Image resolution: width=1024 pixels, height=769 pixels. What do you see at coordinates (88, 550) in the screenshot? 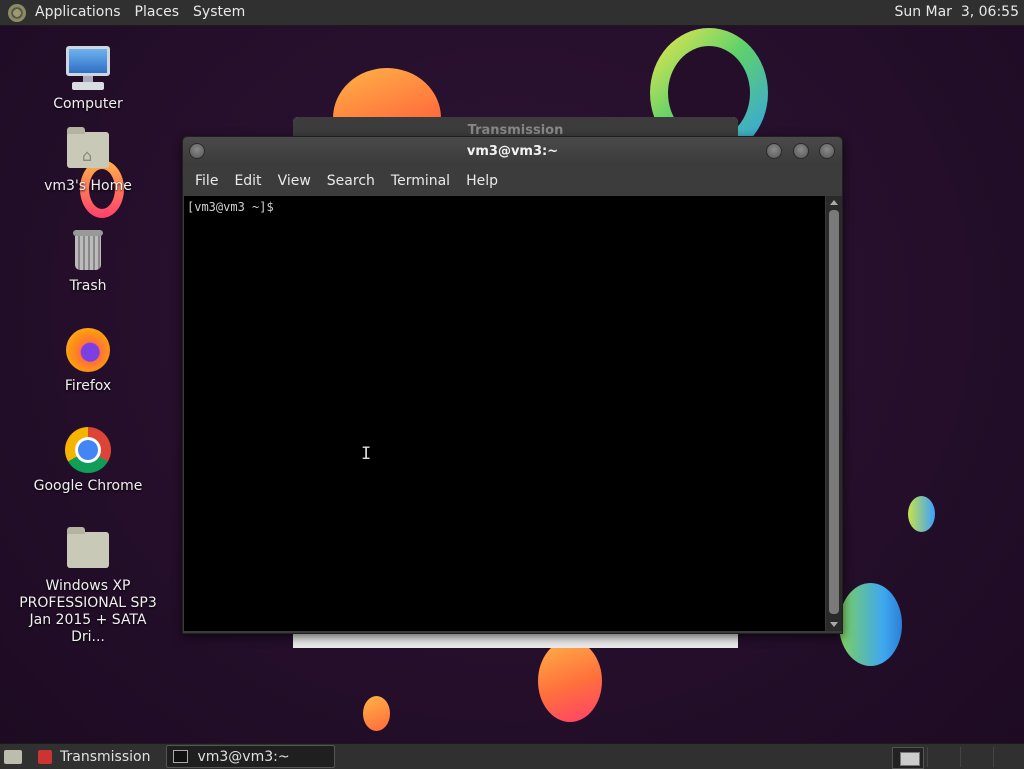
I see `folder-icon` at bounding box center [88, 550].